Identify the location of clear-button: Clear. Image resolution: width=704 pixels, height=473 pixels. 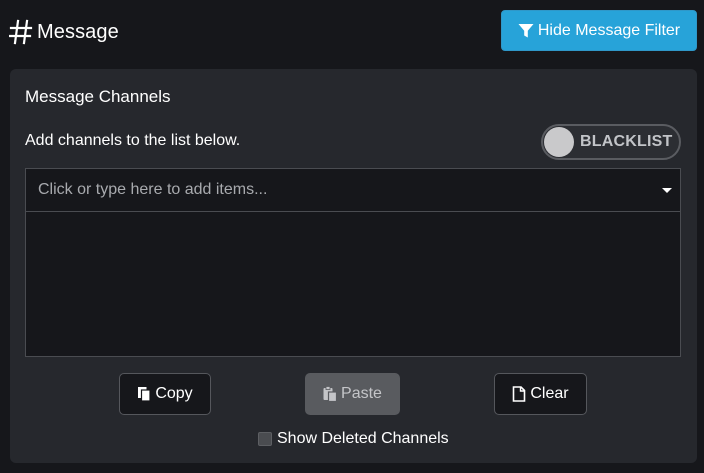
(540, 394).